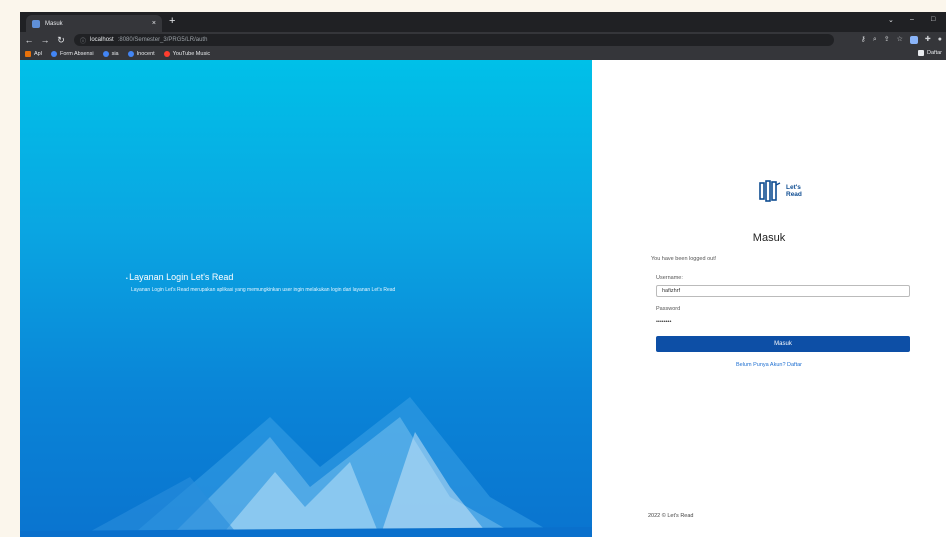 Image resolution: width=946 pixels, height=537 pixels. Describe the element at coordinates (928, 39) in the screenshot. I see `extensions-puzzle-icon: ✚` at that location.